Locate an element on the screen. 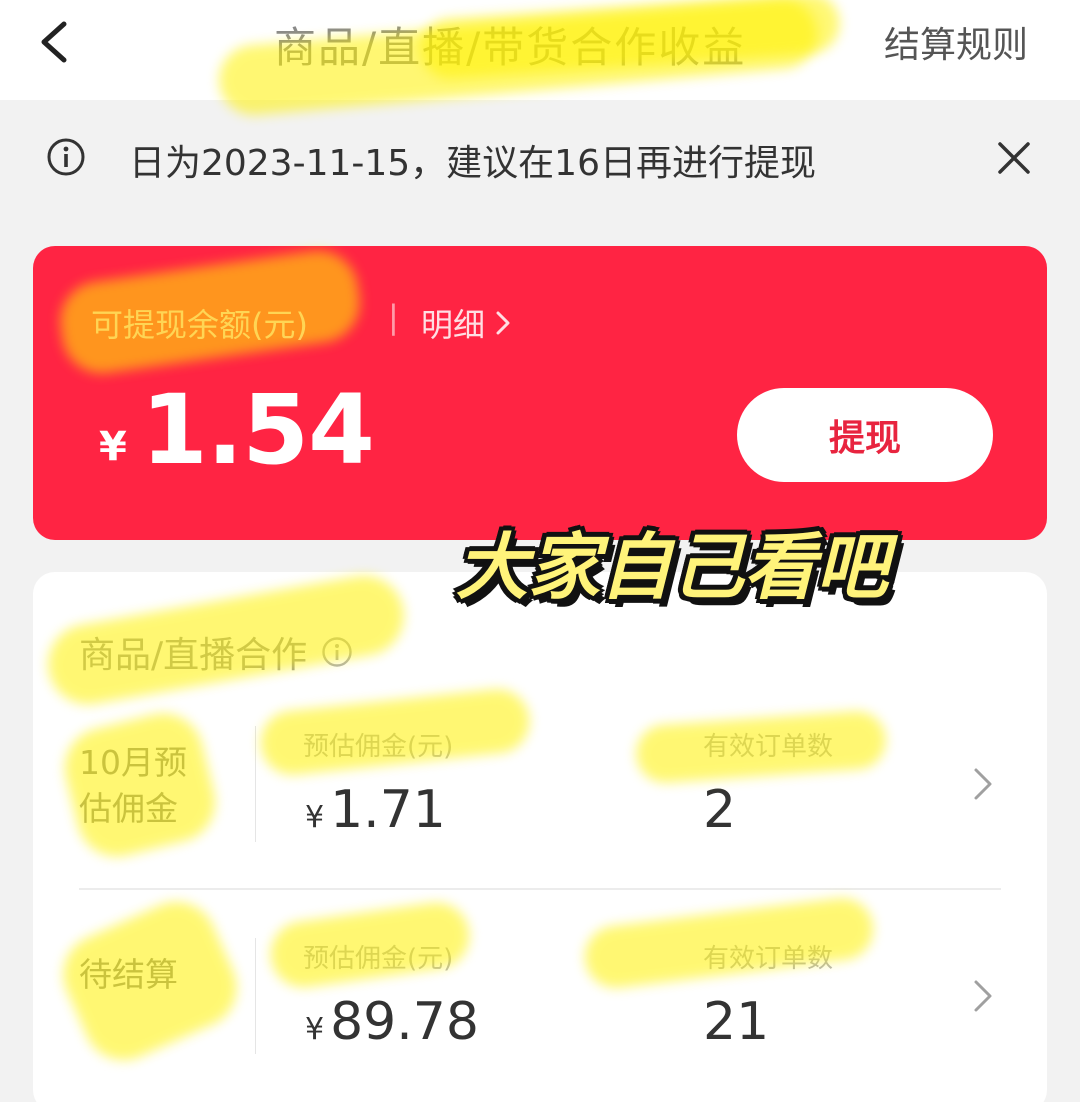 The image size is (1080, 1102). row-label: 10月预估佣金 is located at coordinates (133, 785).